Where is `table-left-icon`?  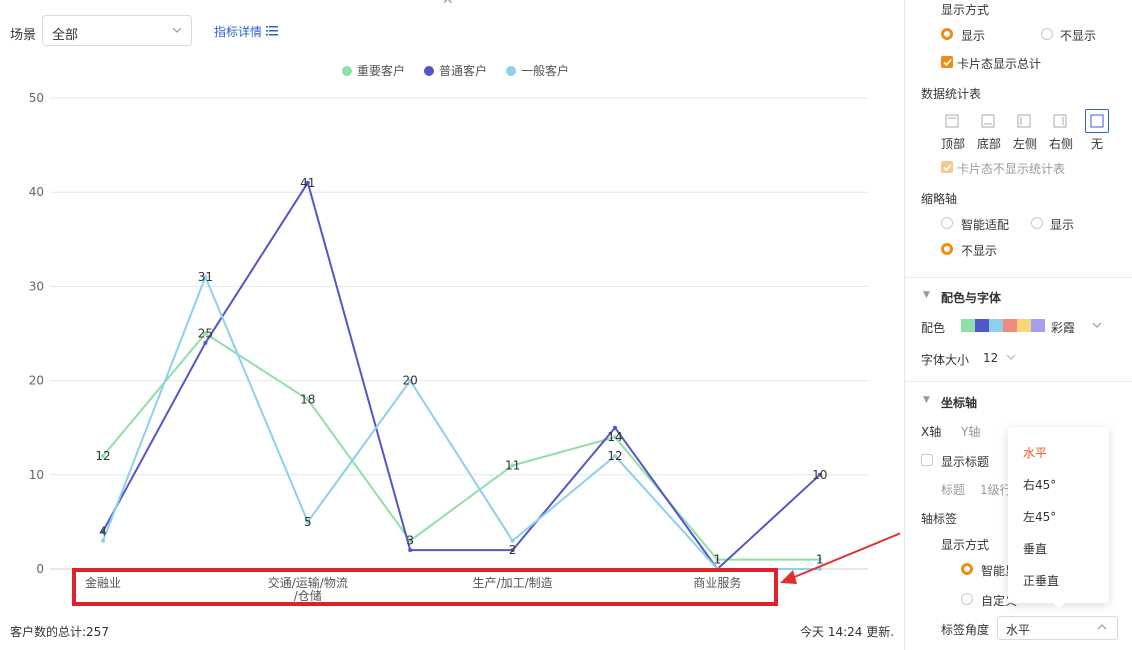 table-left-icon is located at coordinates (1024, 121).